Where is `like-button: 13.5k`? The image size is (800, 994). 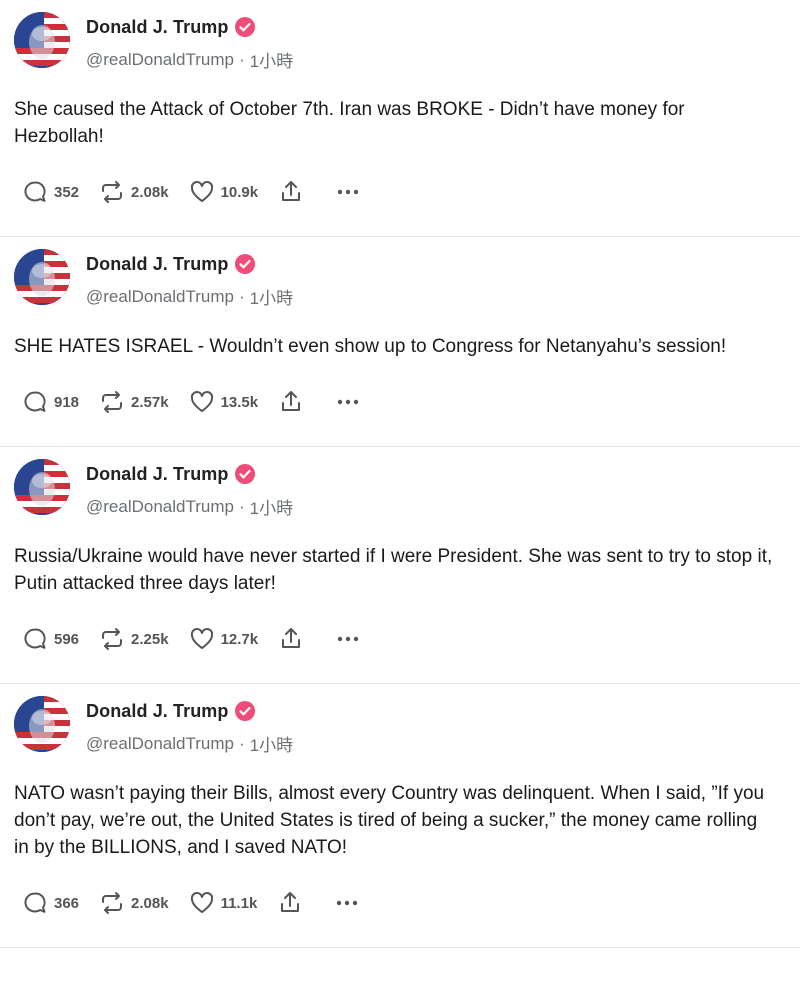
like-button: 13.5k is located at coordinates (224, 402).